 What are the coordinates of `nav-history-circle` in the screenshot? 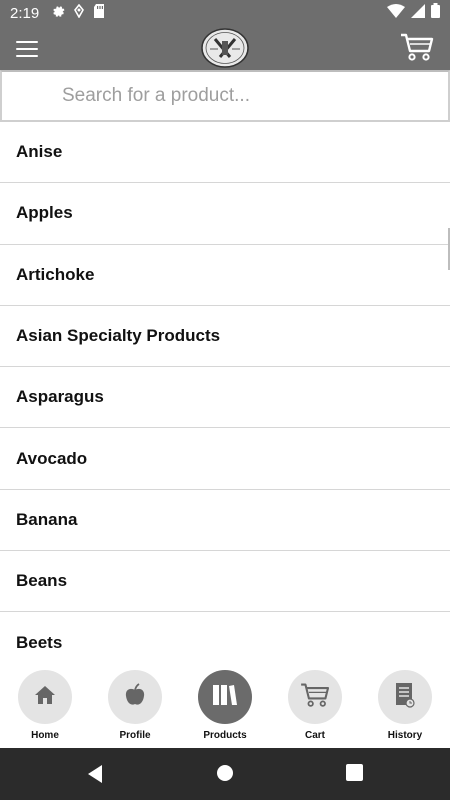 It's located at (405, 697).